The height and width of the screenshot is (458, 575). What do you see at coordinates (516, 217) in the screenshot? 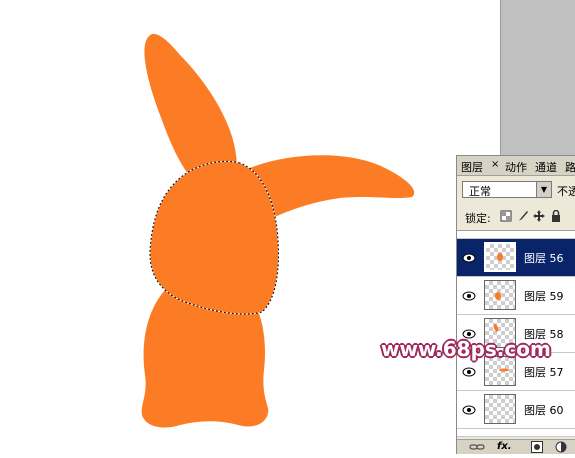
I see `lock-row: 锁定:` at bounding box center [516, 217].